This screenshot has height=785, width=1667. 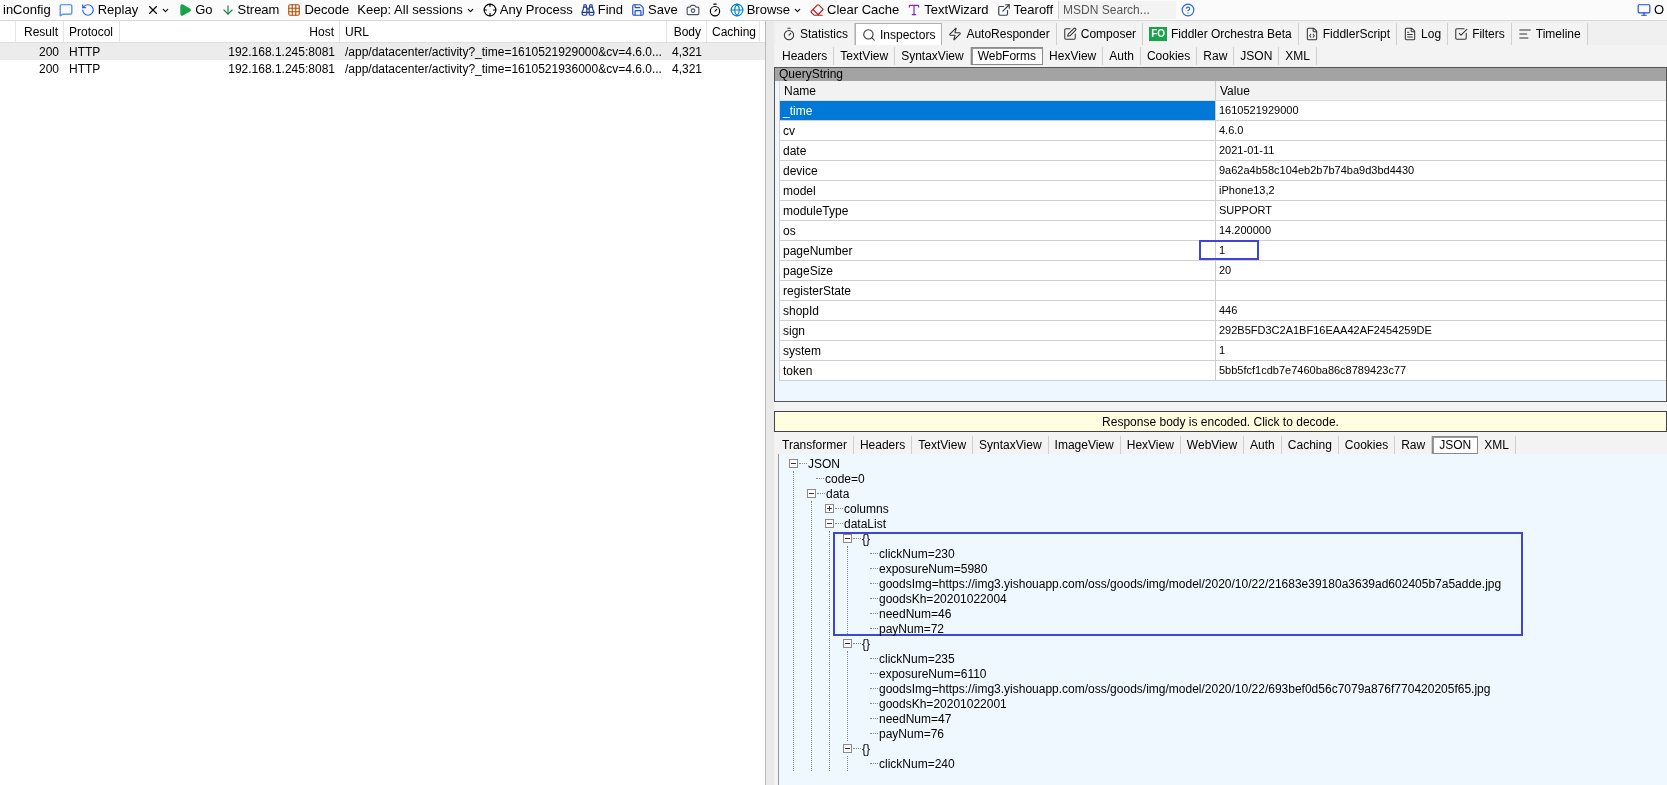 What do you see at coordinates (1311, 34) in the screenshot?
I see `script-icon` at bounding box center [1311, 34].